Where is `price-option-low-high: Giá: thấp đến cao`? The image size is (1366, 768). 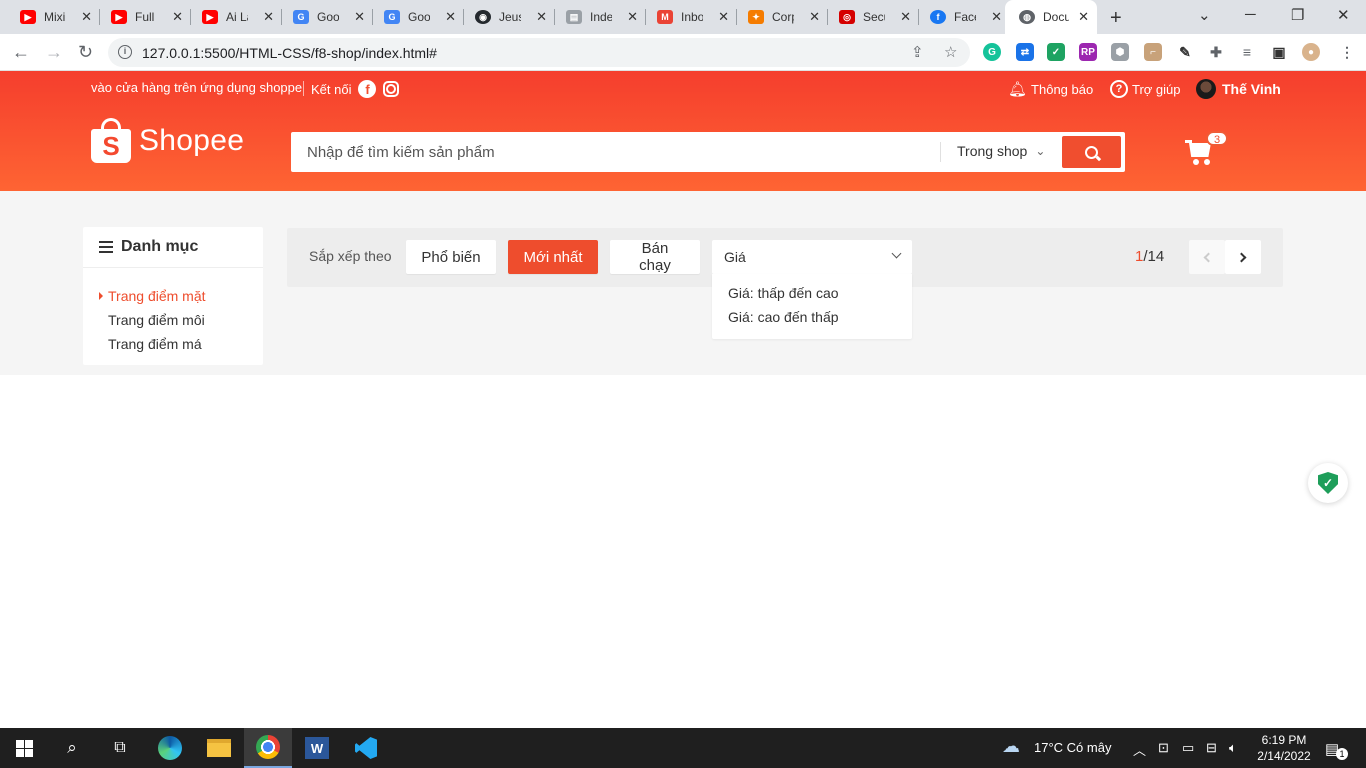 price-option-low-high: Giá: thấp đến cao is located at coordinates (783, 293).